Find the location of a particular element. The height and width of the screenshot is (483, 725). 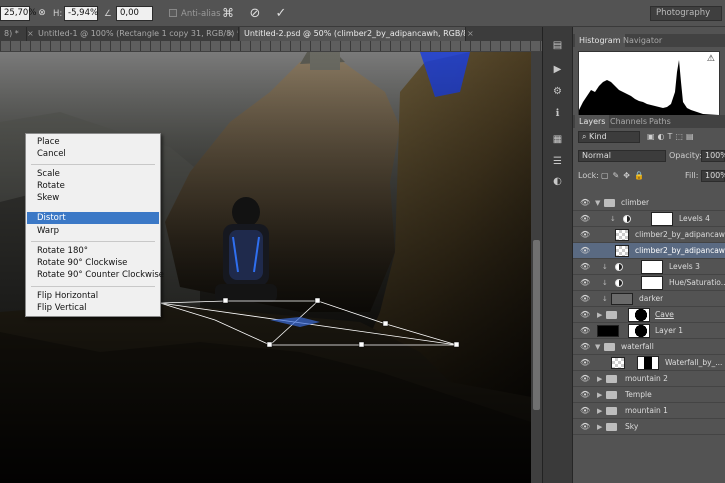

workspace-switcher: Photography is located at coordinates (686, 13).